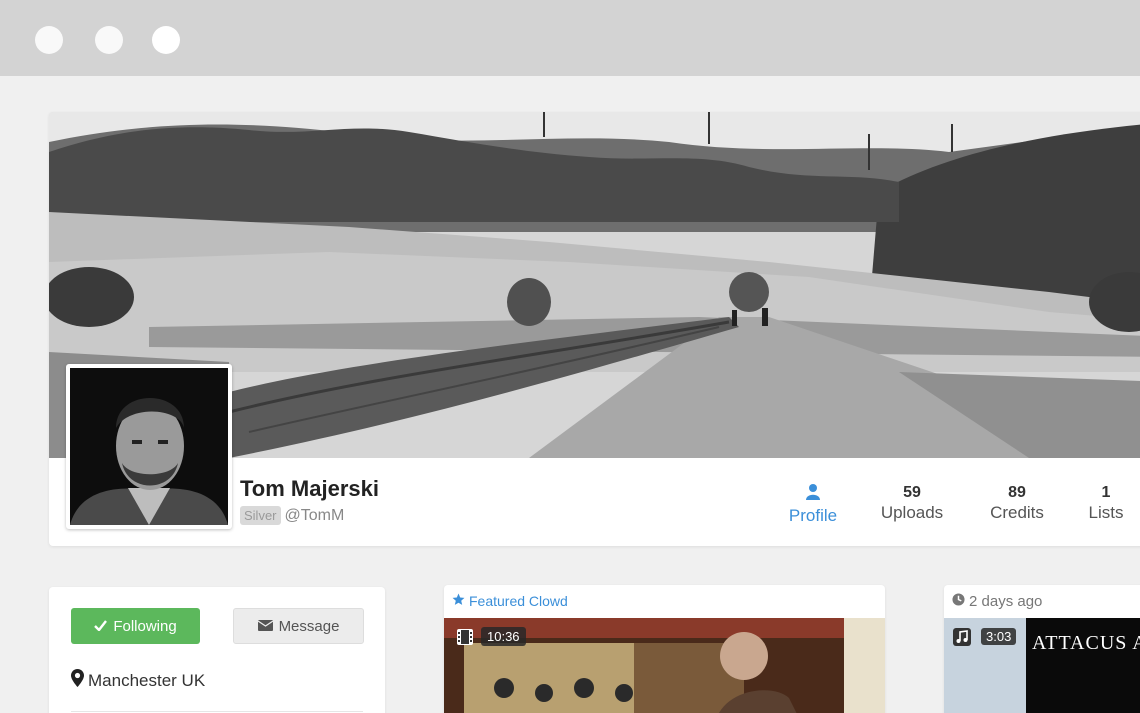 This screenshot has height=713, width=1140. What do you see at coordinates (217, 711) in the screenshot?
I see `divider` at bounding box center [217, 711].